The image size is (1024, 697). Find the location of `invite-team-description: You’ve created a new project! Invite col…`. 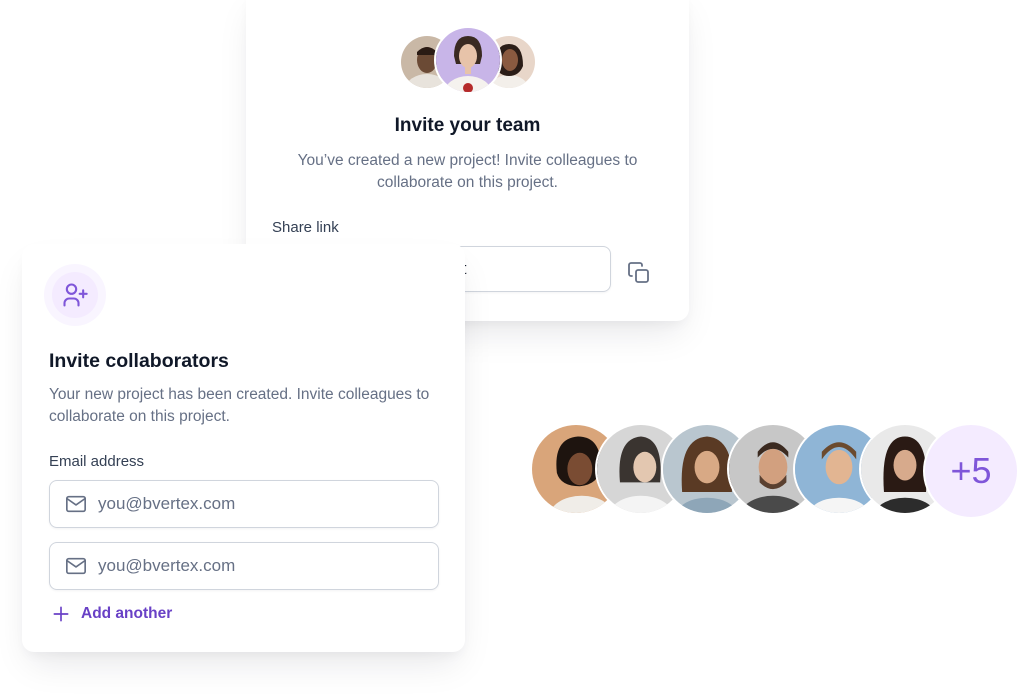

invite-team-description: You’ve created a new project! Invite col… is located at coordinates (467, 171).